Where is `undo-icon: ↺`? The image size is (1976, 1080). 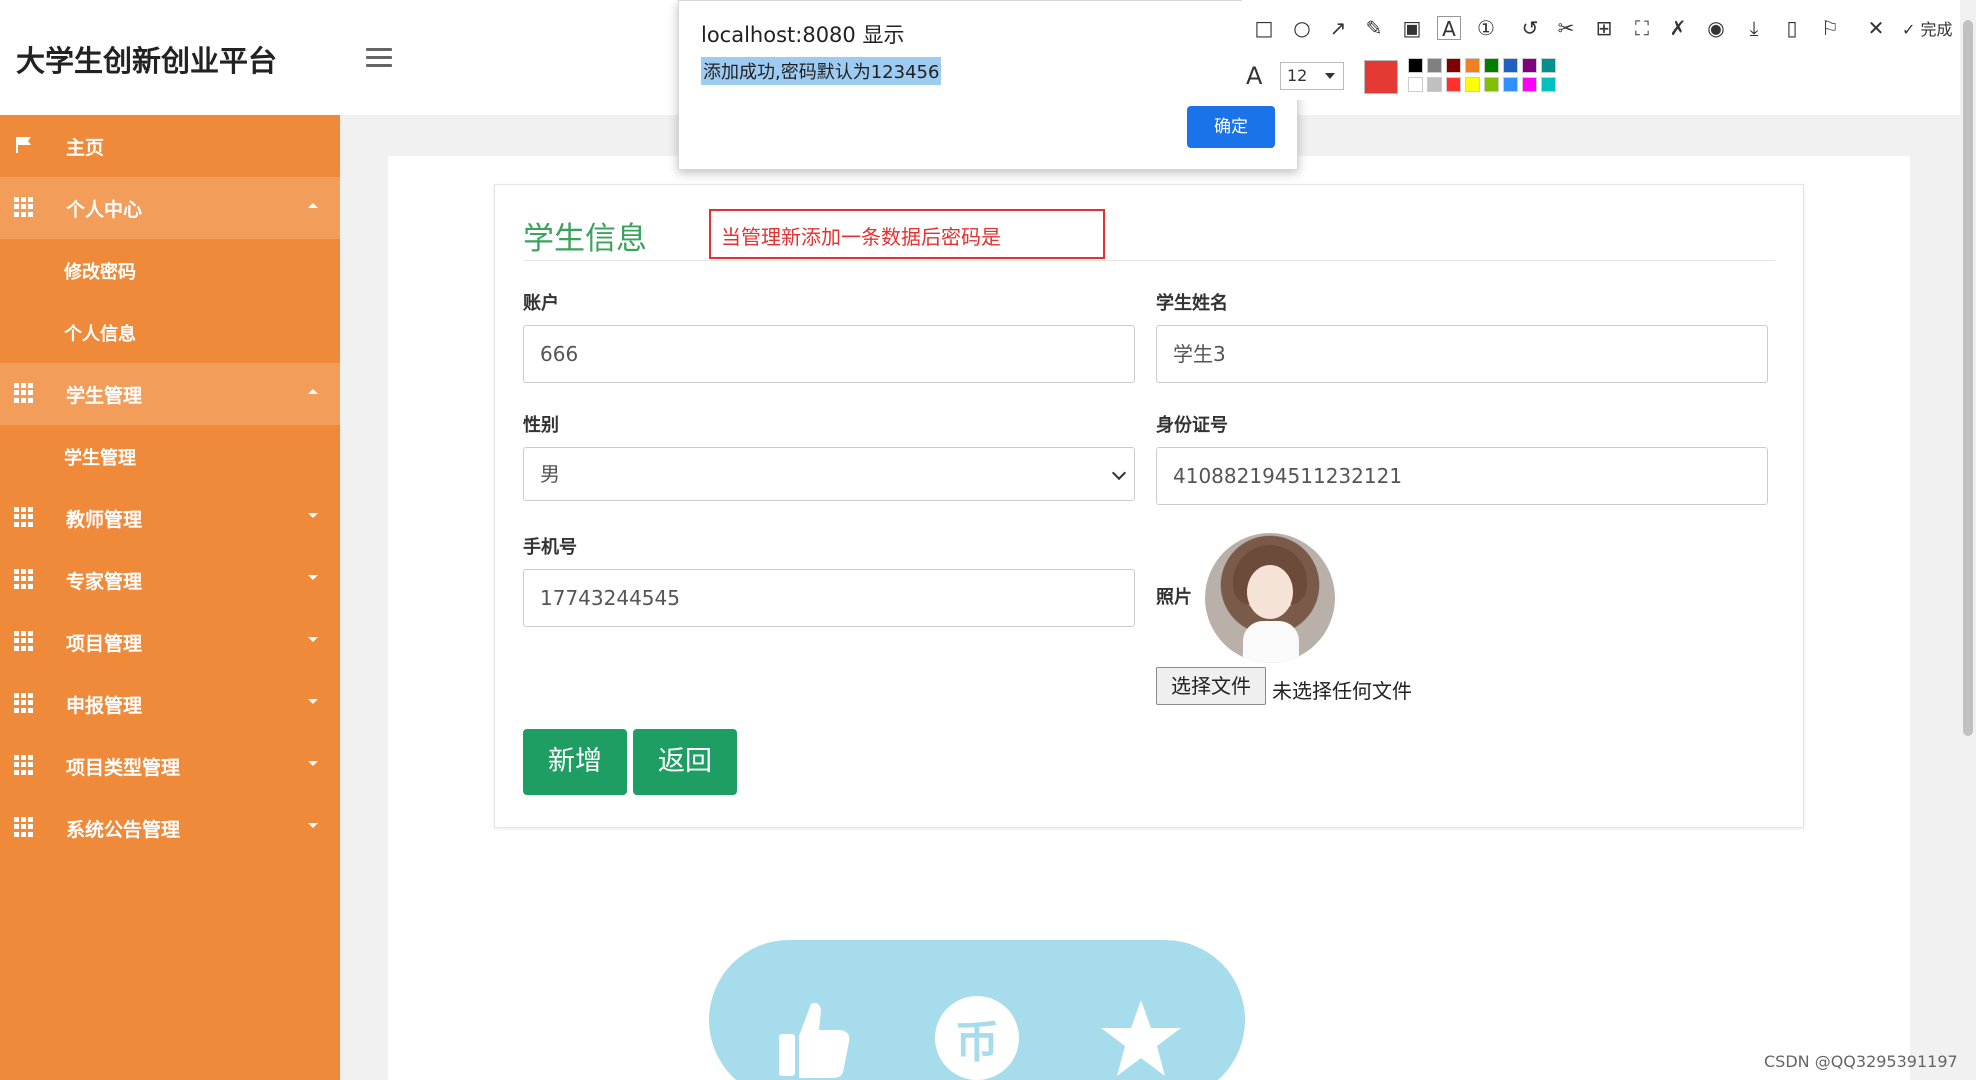
undo-icon: ↺ is located at coordinates (1530, 28).